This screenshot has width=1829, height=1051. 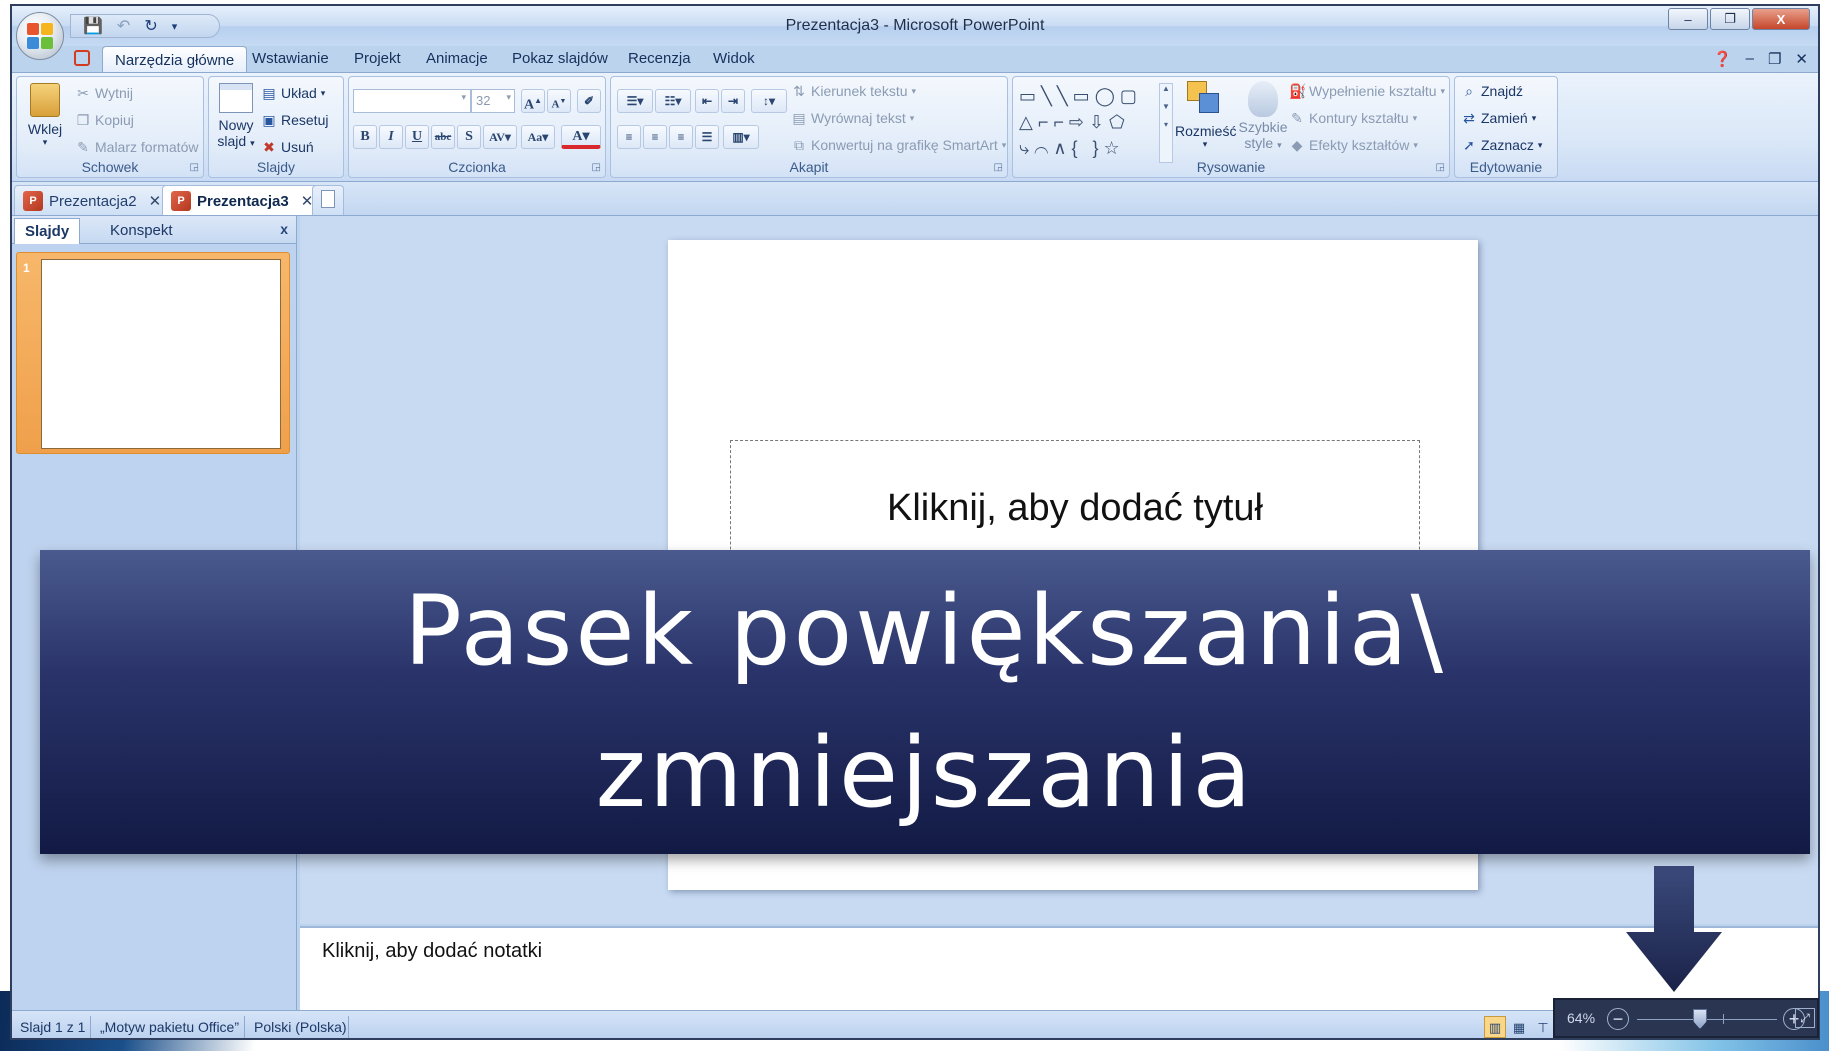 What do you see at coordinates (1440, 167) in the screenshot?
I see `drawing-launcher-icon: ◲` at bounding box center [1440, 167].